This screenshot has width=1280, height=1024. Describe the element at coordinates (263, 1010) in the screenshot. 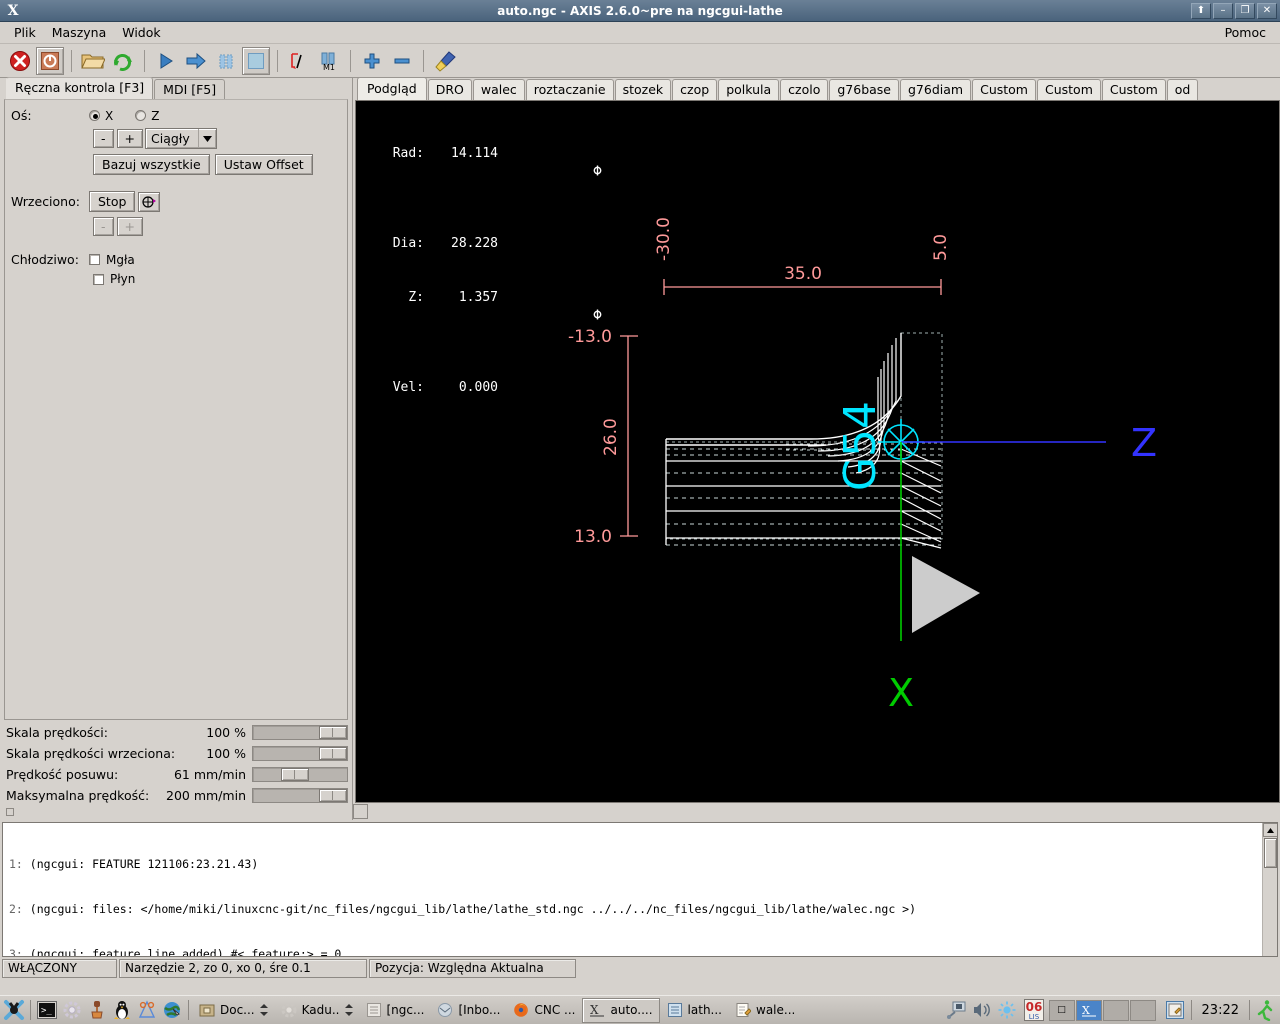

I see `stepper-icon` at that location.